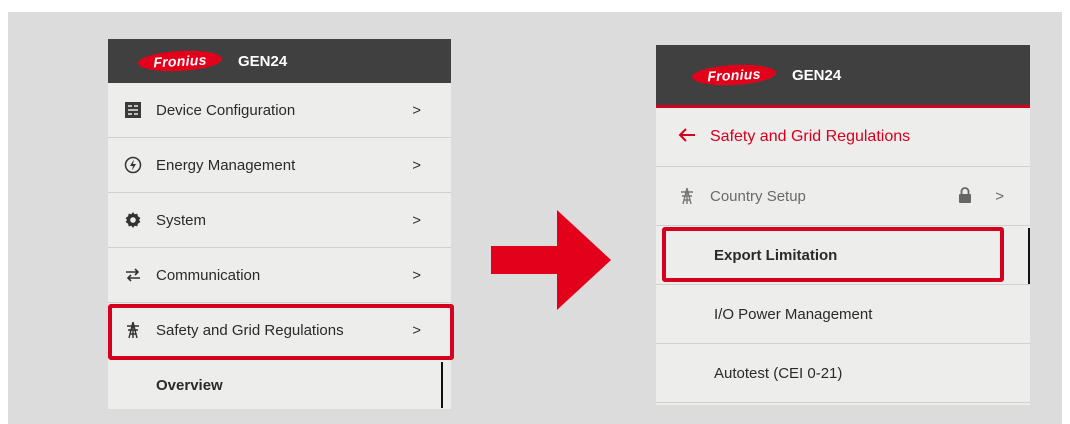 The height and width of the screenshot is (424, 1070). What do you see at coordinates (133, 165) in the screenshot?
I see `energy-icon` at bounding box center [133, 165].